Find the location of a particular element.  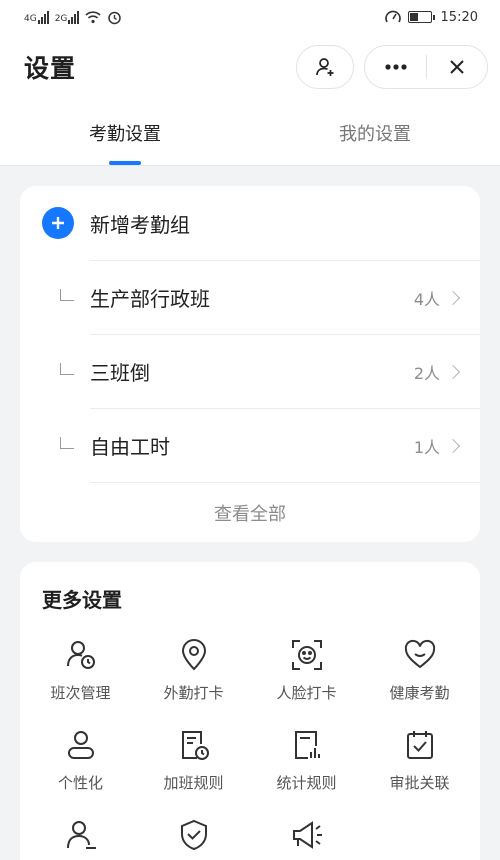

view-all-label: 查看全部 is located at coordinates (250, 514).